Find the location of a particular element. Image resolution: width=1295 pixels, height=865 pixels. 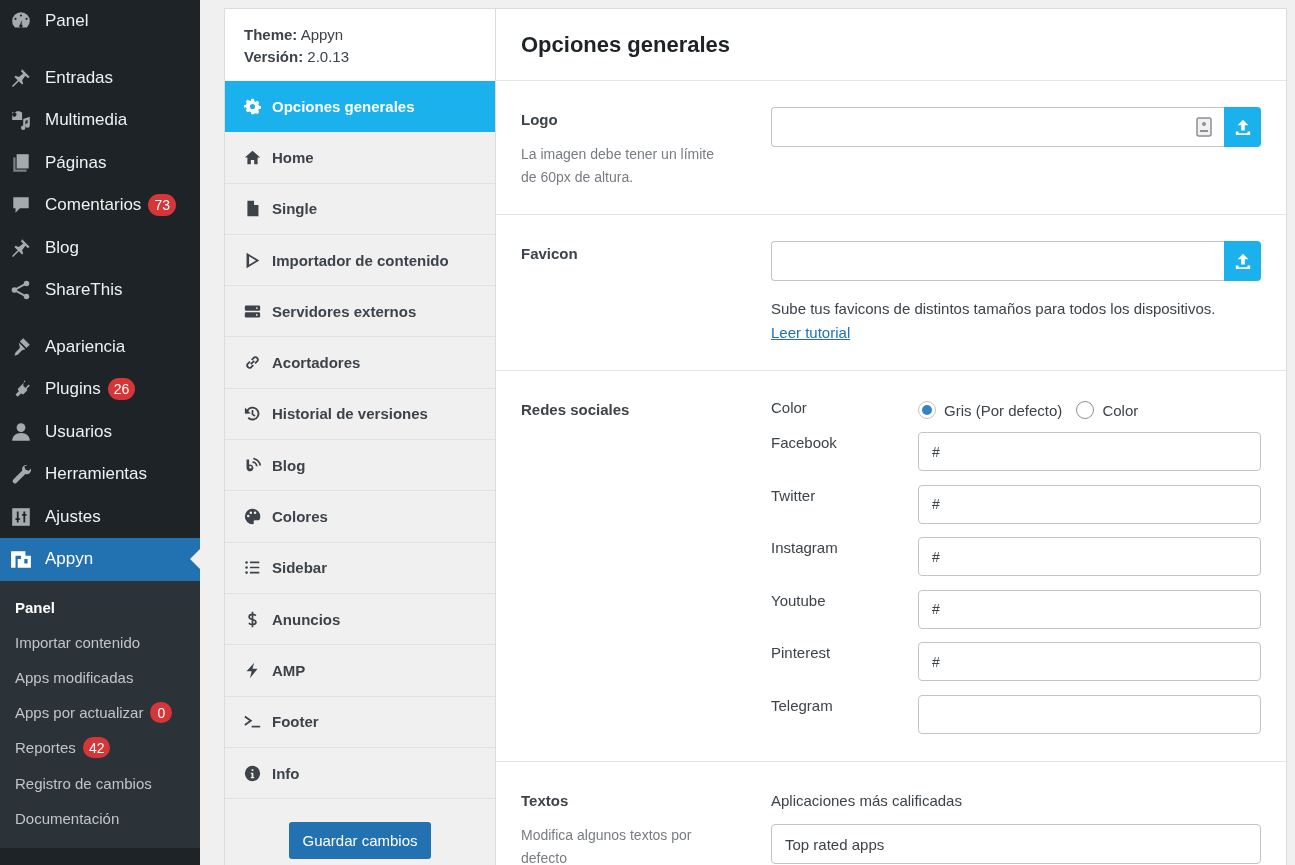

input-field: Top rated apps is located at coordinates (1016, 844).